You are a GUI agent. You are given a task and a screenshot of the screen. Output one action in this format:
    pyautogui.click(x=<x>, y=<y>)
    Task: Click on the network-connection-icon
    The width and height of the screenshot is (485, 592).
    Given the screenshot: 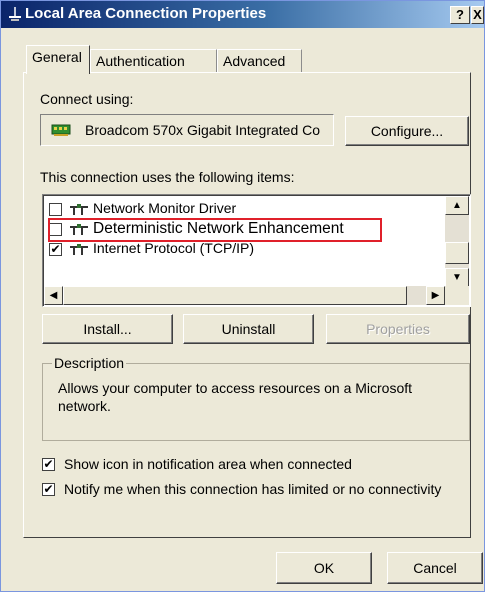 What is the action you would take?
    pyautogui.click(x=15, y=14)
    